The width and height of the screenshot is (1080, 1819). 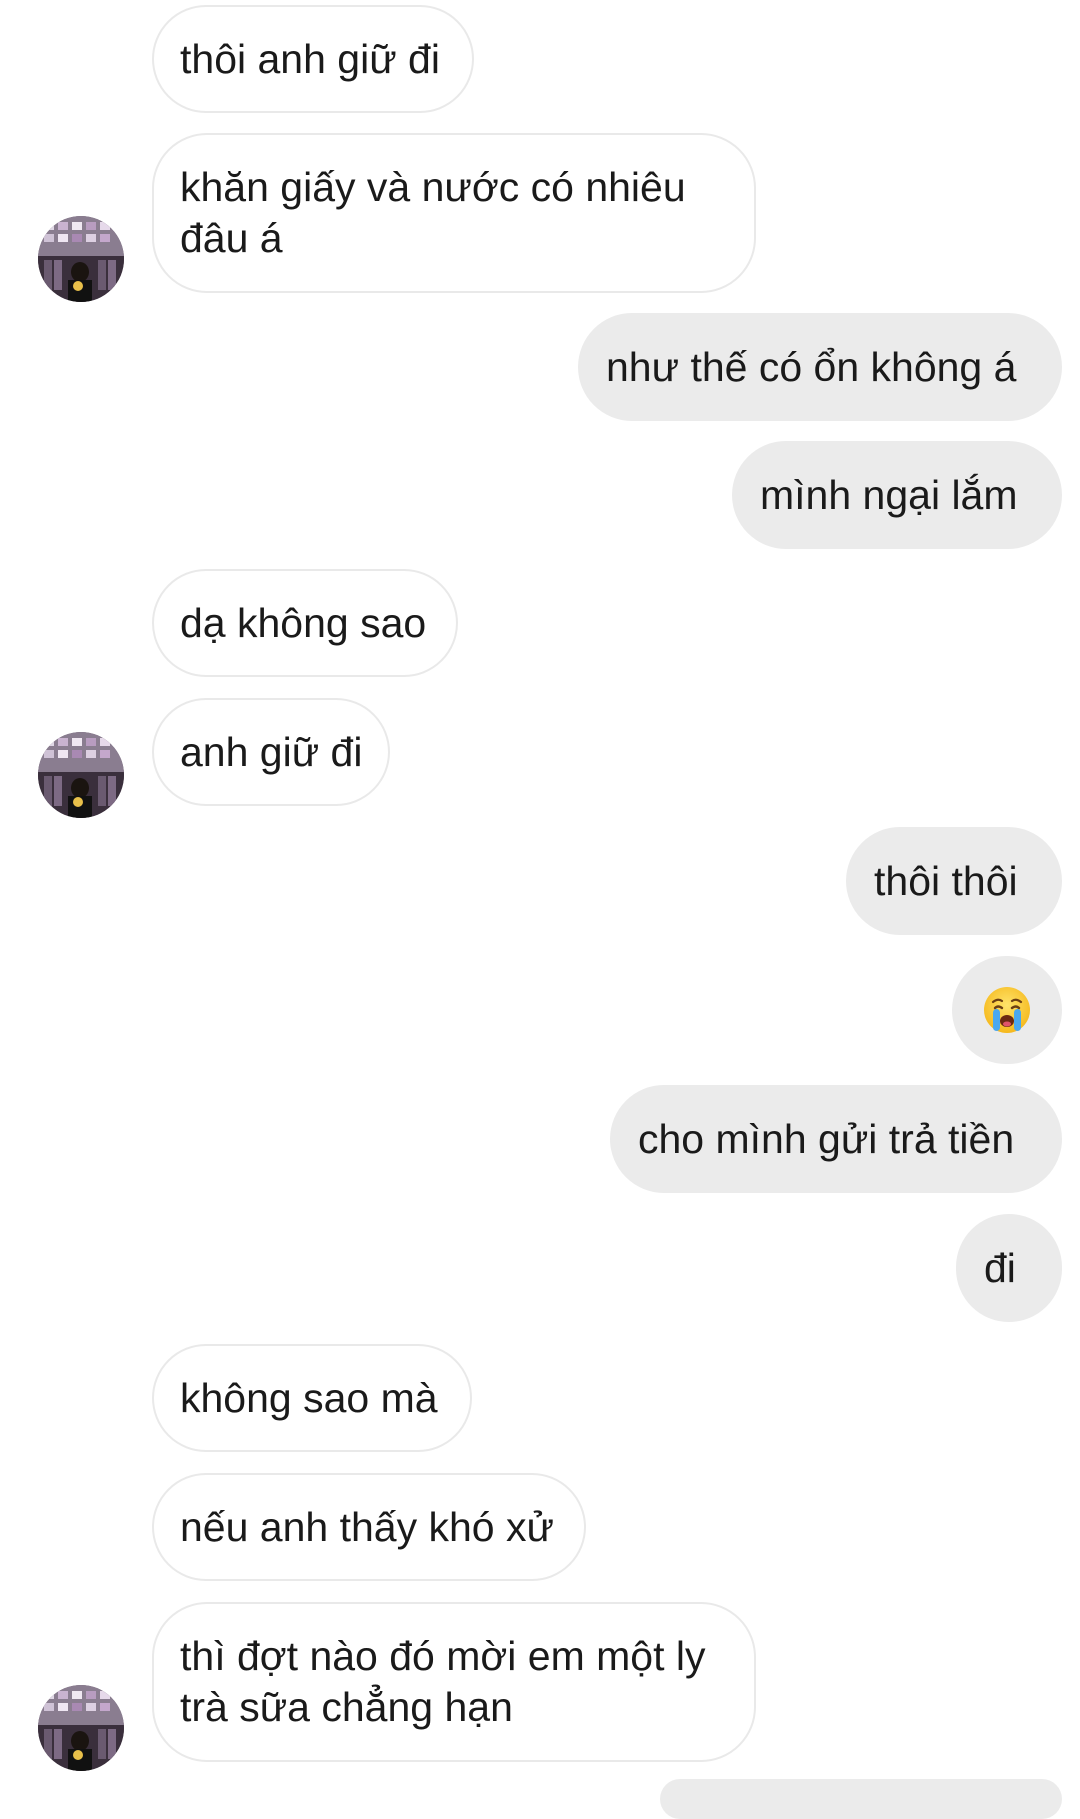 I want to click on outgoing-message-bubble: thôi thôi, so click(x=954, y=881).